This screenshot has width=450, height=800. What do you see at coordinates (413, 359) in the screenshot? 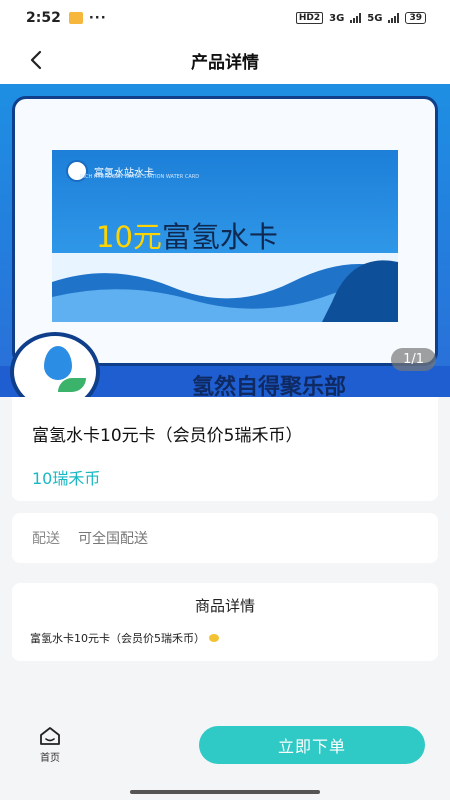
I see `image-counter: 1/1` at bounding box center [413, 359].